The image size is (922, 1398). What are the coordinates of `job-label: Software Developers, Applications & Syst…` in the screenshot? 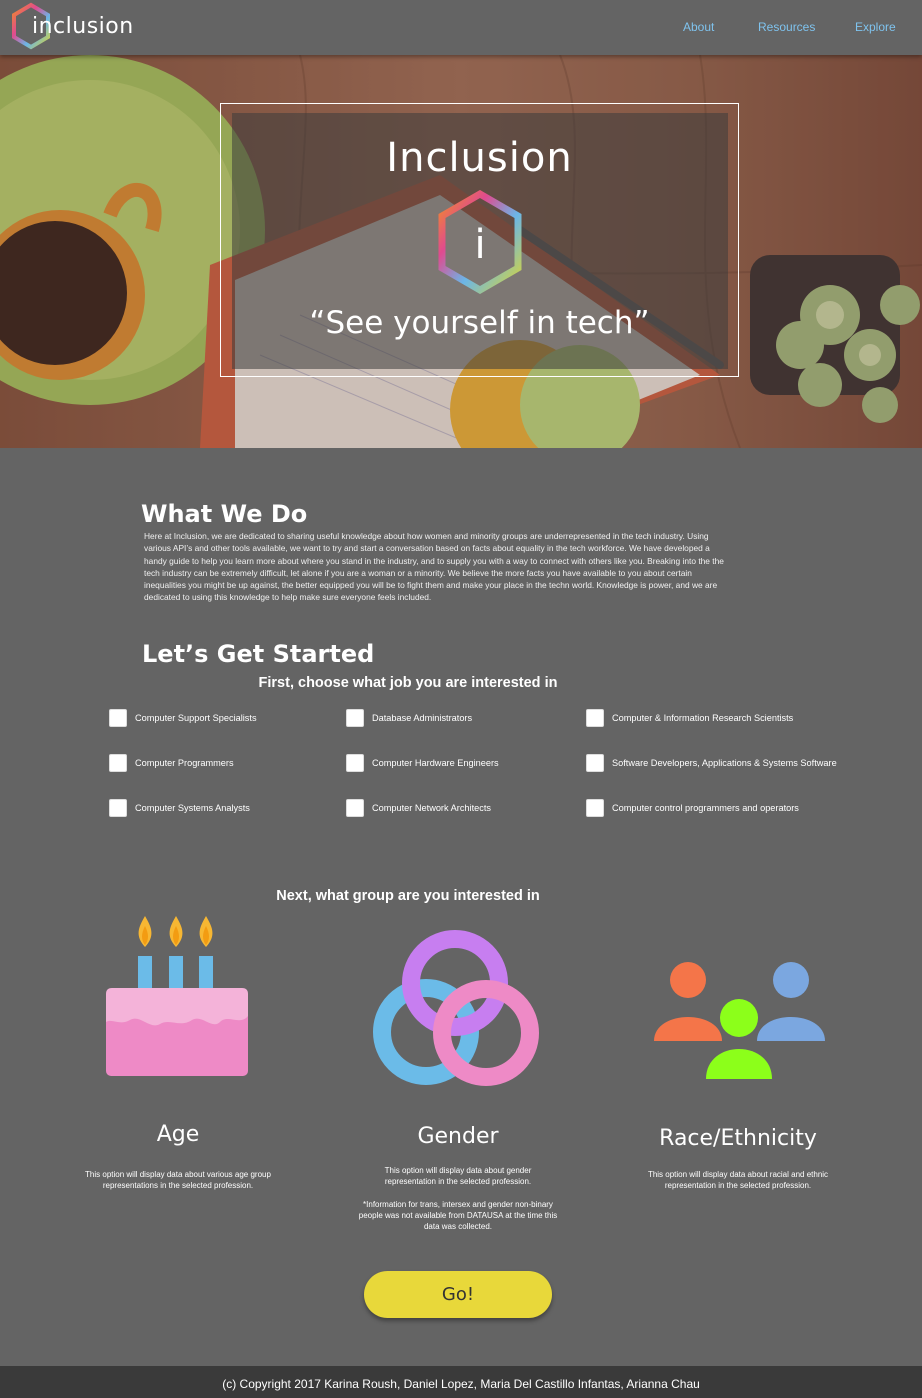 It's located at (724, 763).